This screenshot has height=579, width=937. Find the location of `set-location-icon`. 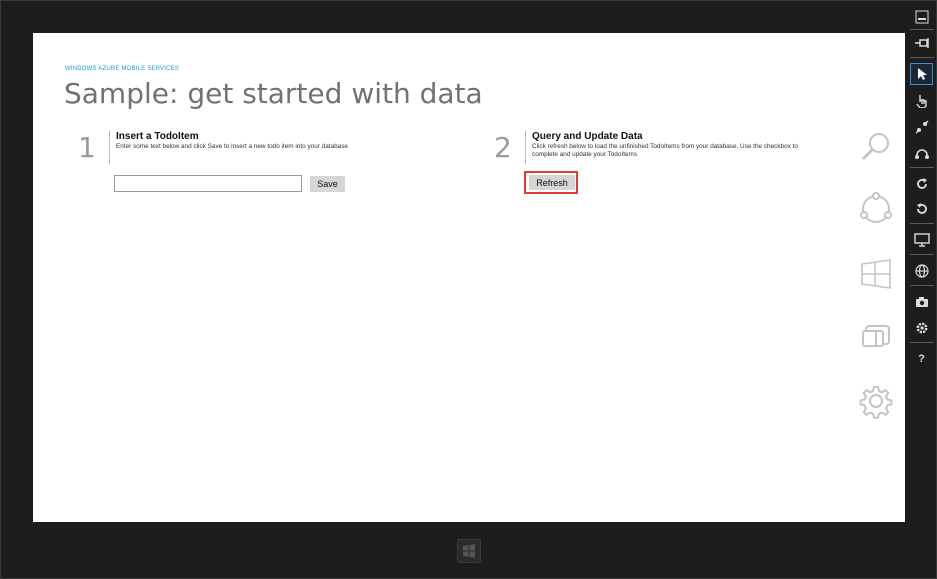

set-location-icon is located at coordinates (921, 271).